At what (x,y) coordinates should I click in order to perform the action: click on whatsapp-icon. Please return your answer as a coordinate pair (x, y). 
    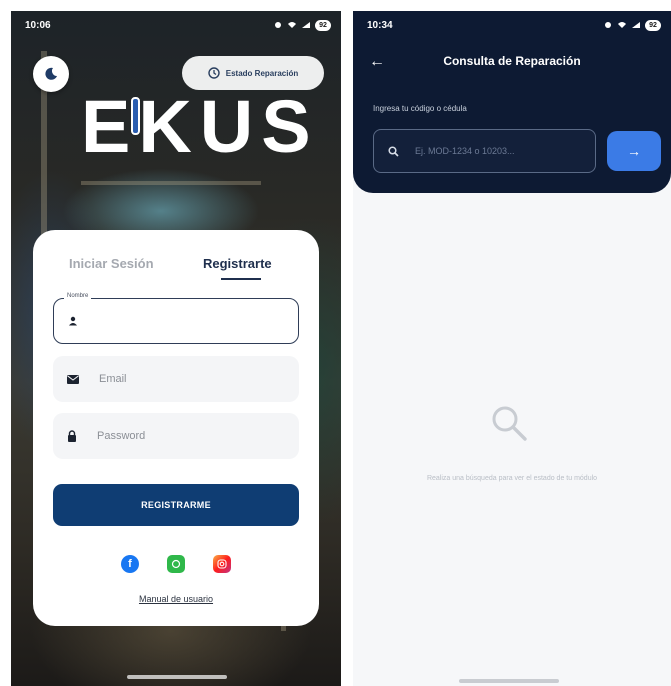
    Looking at the image, I should click on (176, 564).